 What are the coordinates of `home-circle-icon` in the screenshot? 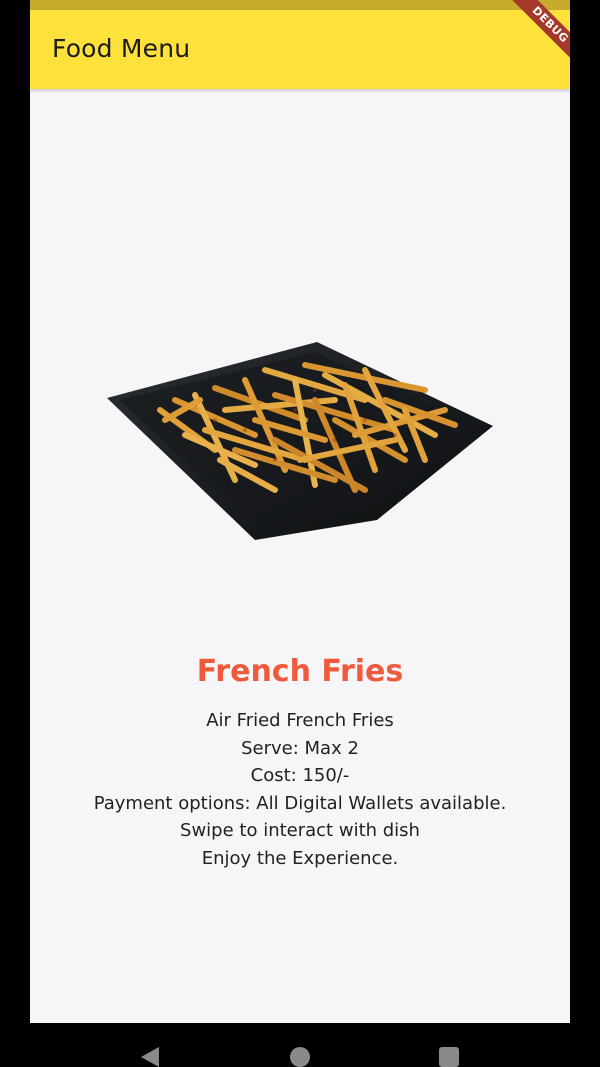 It's located at (300, 1057).